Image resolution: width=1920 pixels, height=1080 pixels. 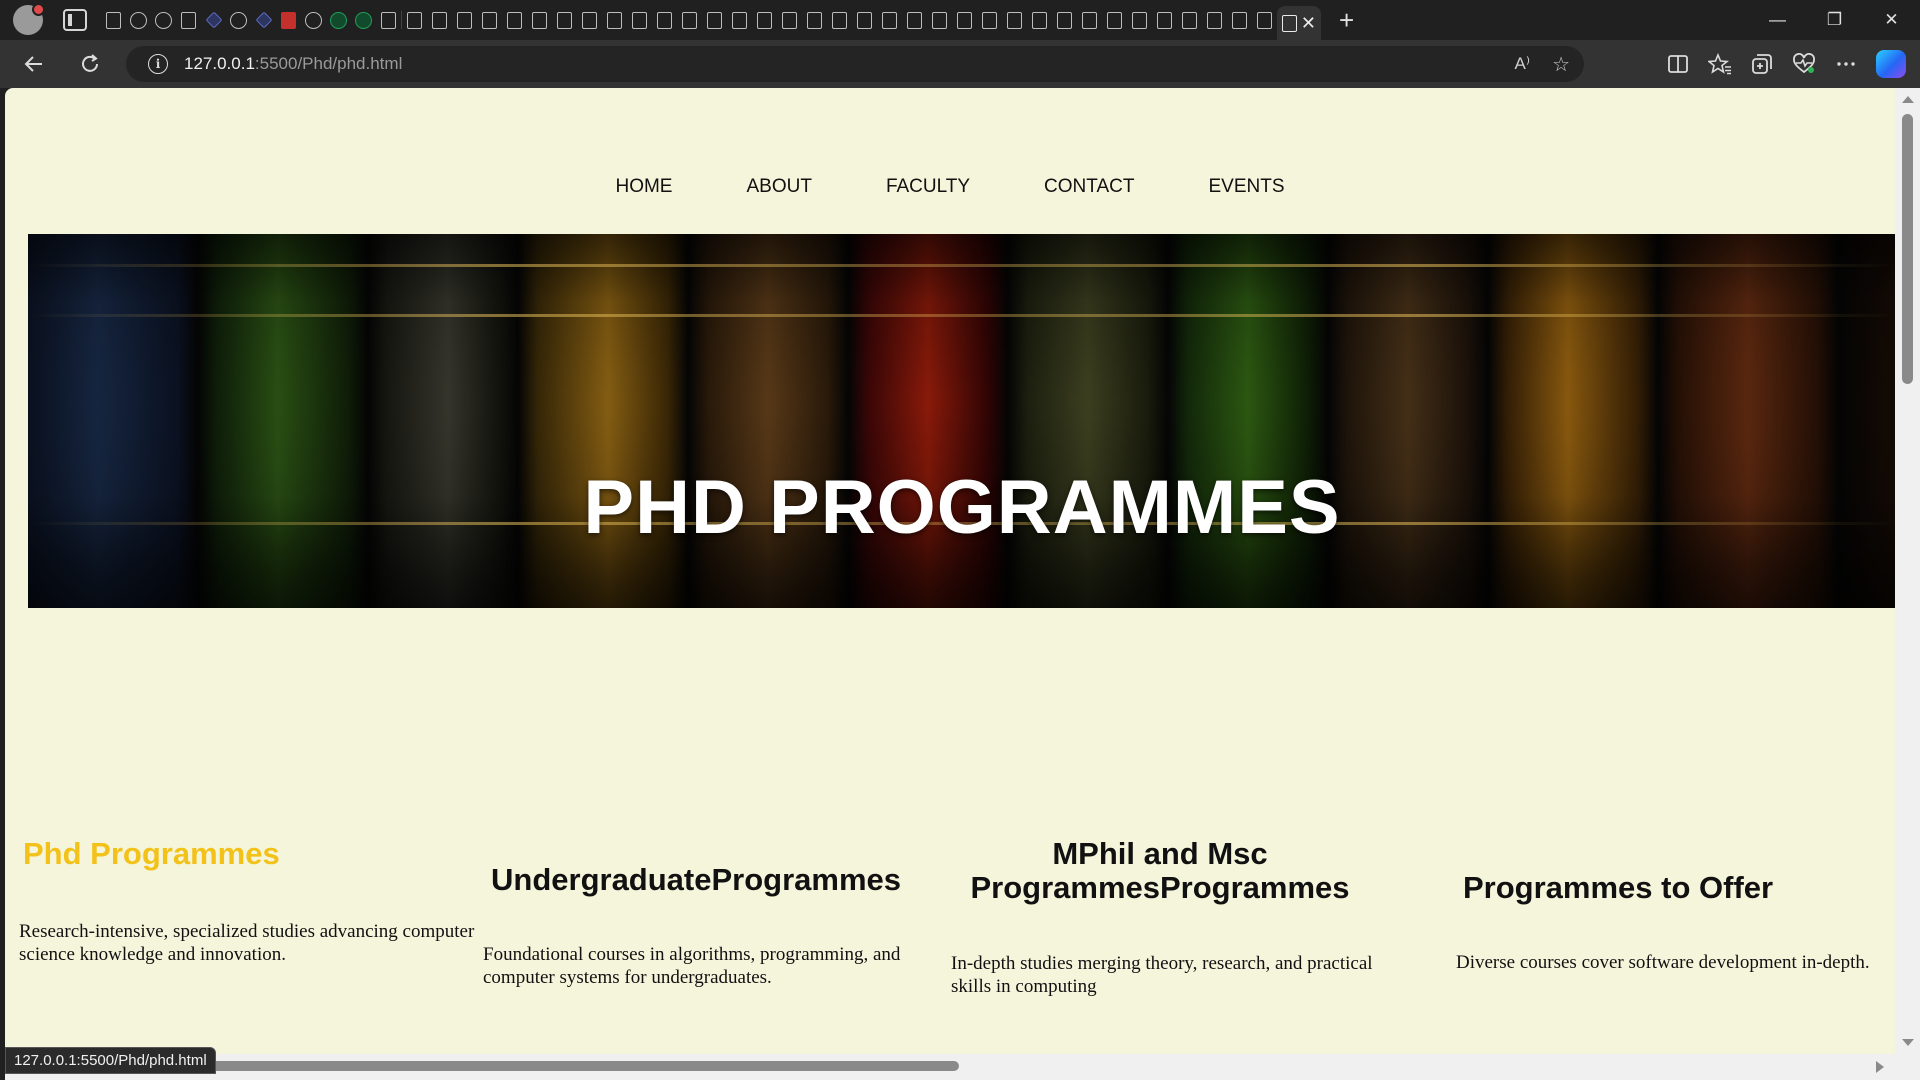 I want to click on tab-actions-icon, so click(x=75, y=20).